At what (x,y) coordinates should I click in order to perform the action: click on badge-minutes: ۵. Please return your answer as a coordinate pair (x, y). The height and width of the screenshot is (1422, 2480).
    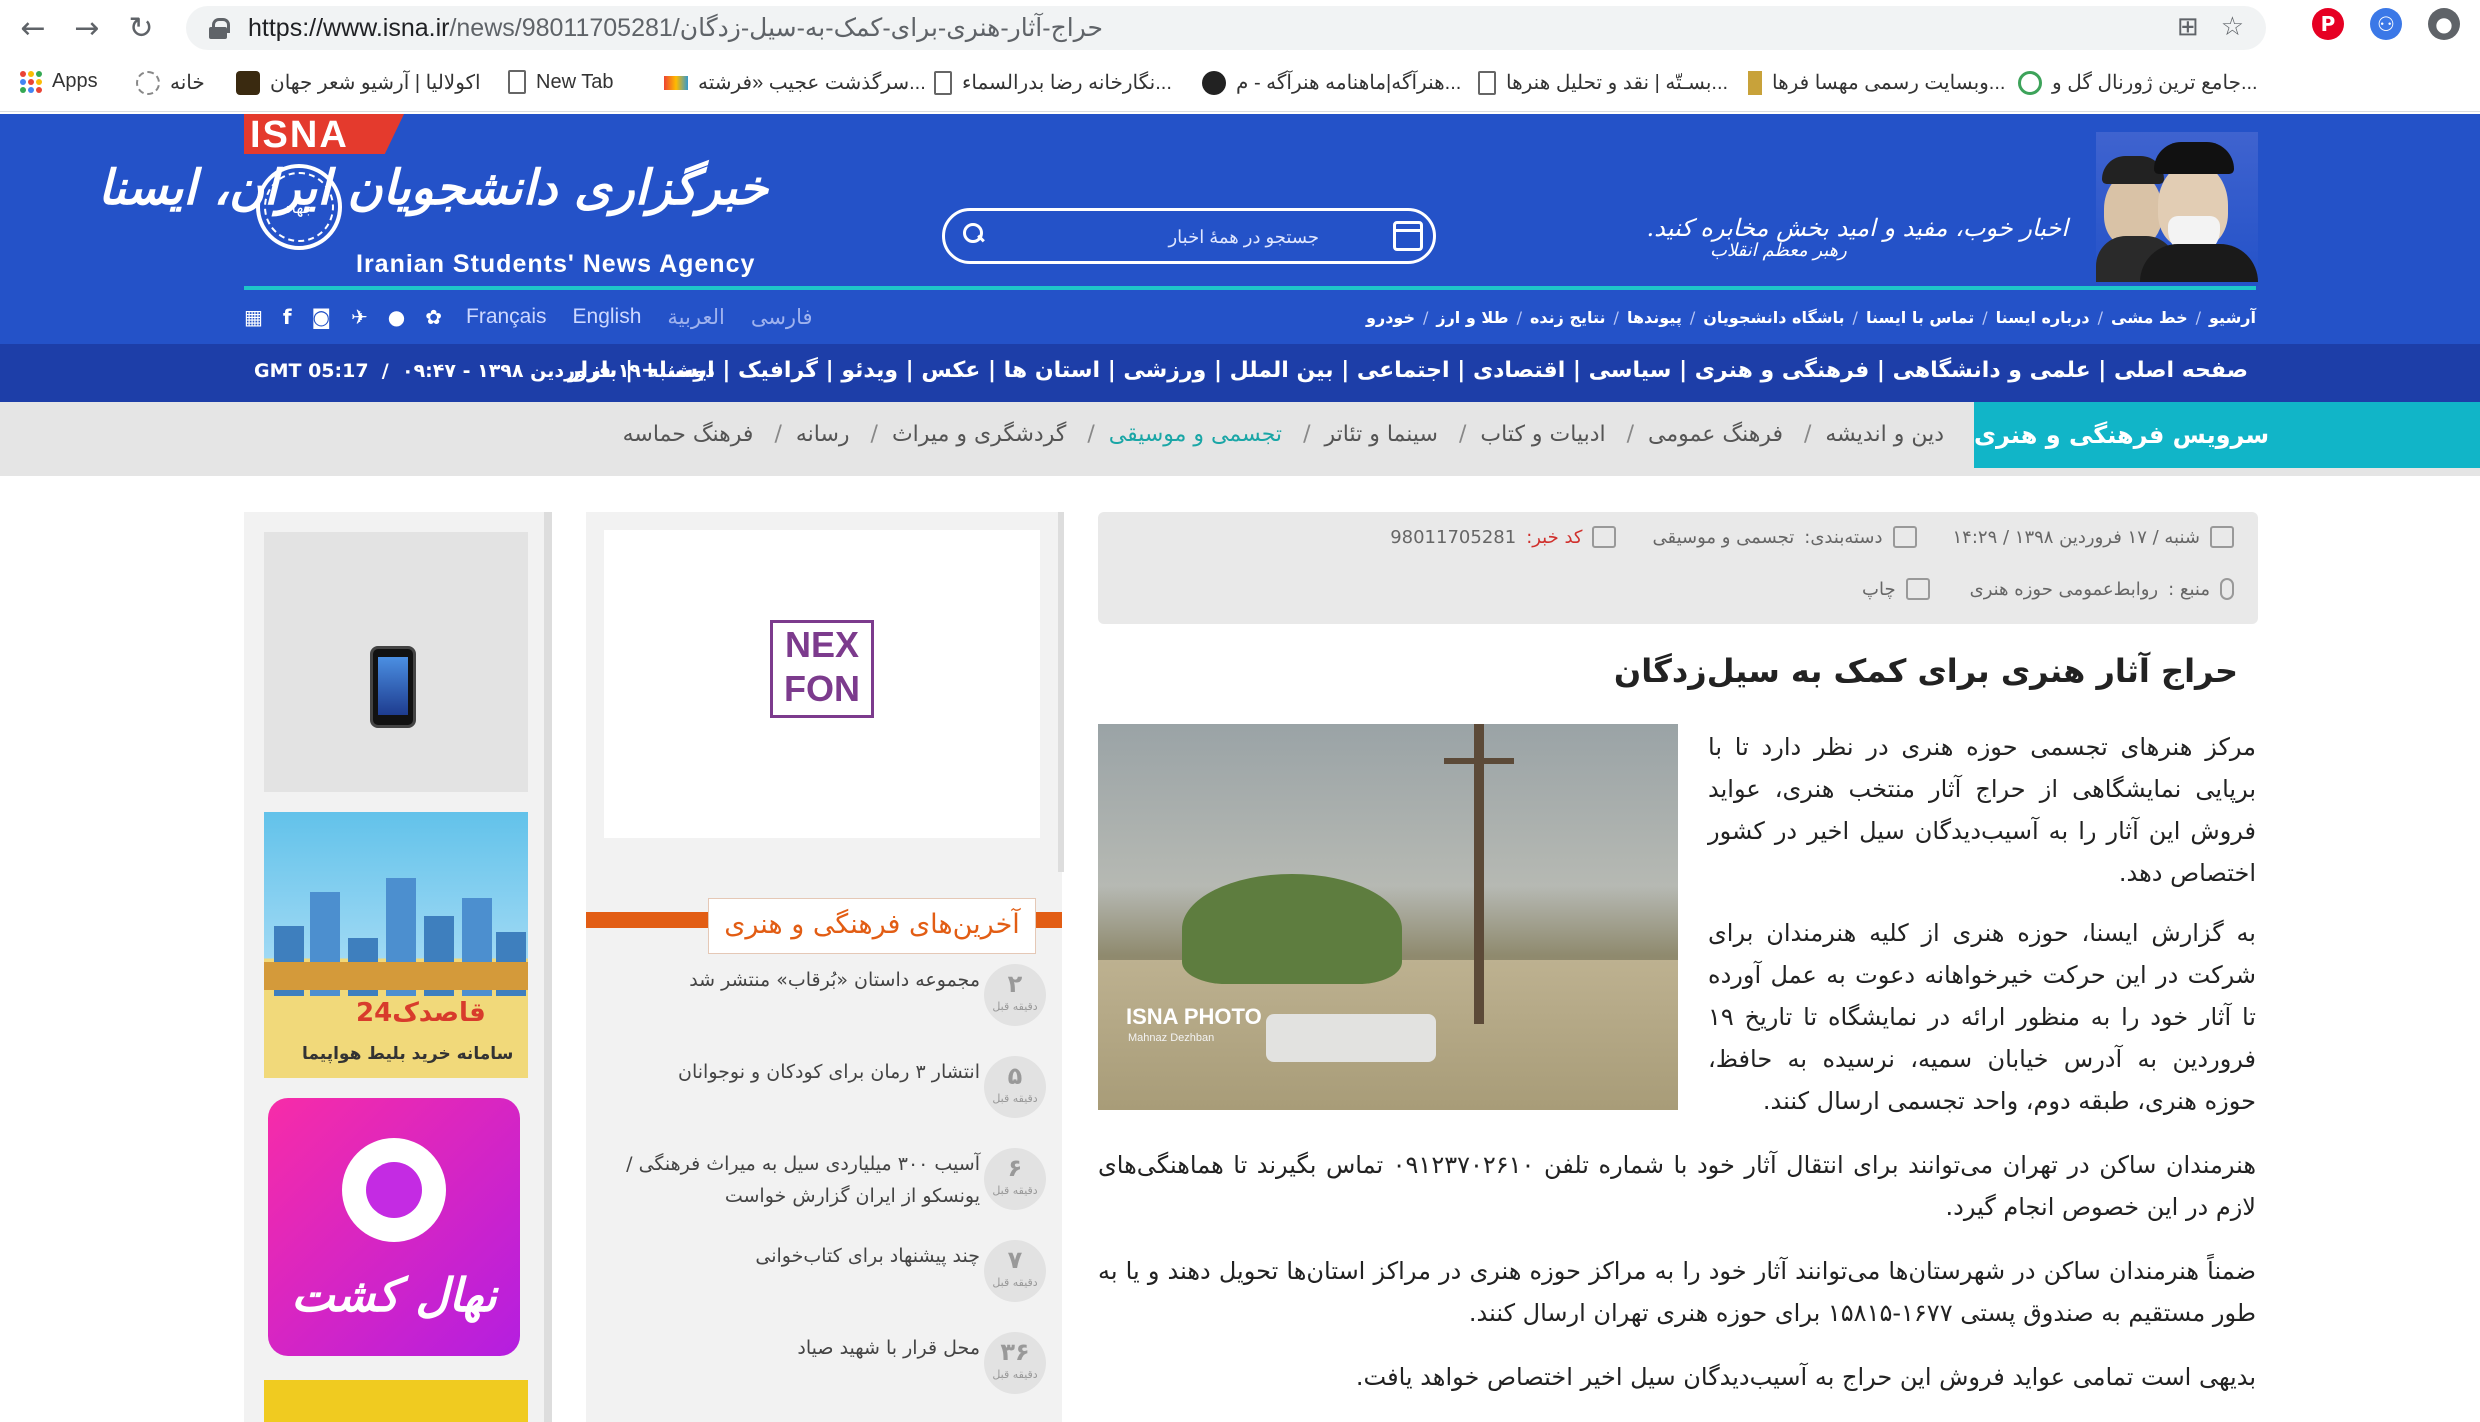
    Looking at the image, I should click on (1015, 1076).